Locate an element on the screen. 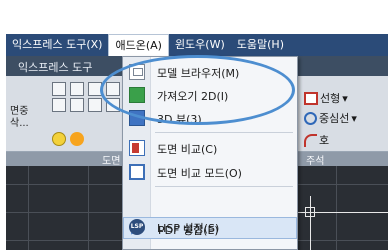 The width and height of the screenshot is (388, 250). menu-item-drawing-compare-mode: 도면 비교 모드(O) is located at coordinates (210, 172).